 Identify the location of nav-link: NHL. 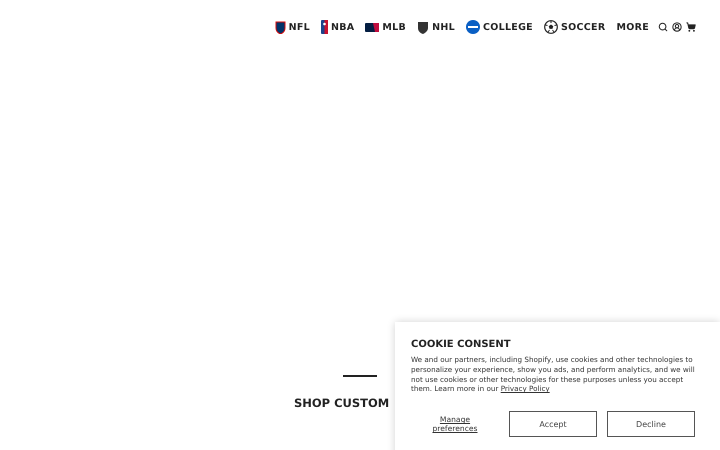
(436, 27).